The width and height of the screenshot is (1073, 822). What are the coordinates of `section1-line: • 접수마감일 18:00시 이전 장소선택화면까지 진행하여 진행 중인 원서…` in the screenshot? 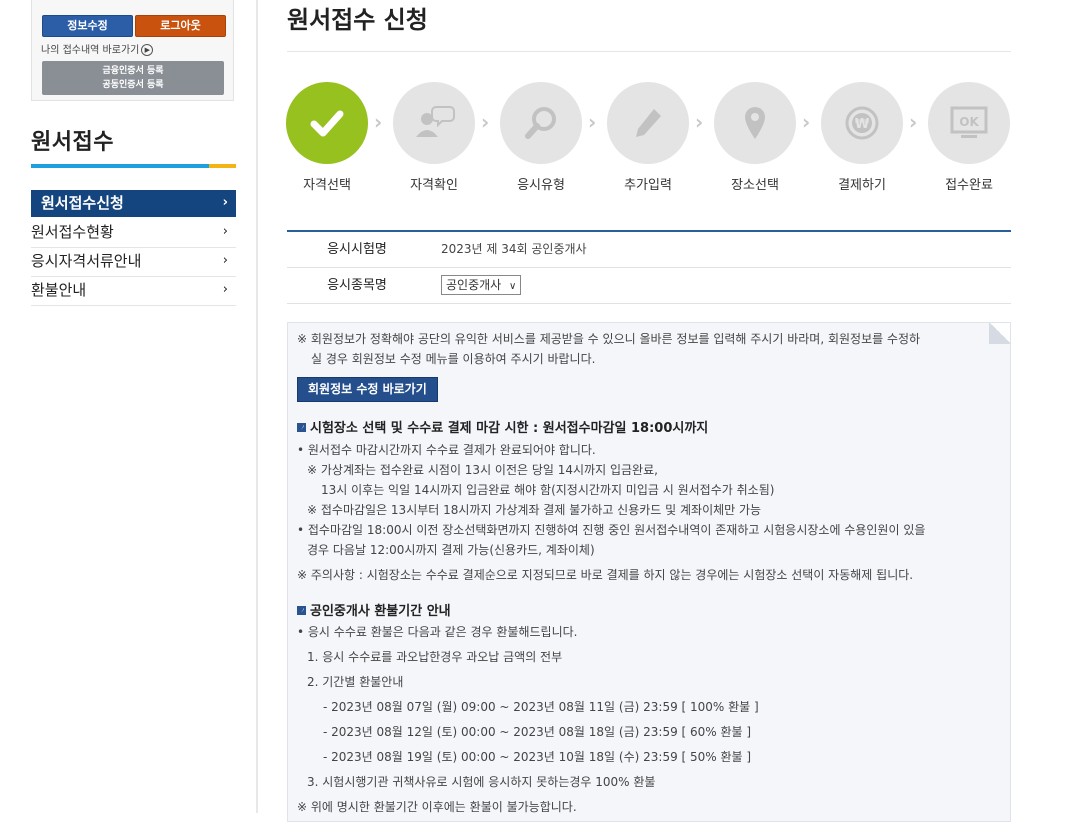 It's located at (611, 530).